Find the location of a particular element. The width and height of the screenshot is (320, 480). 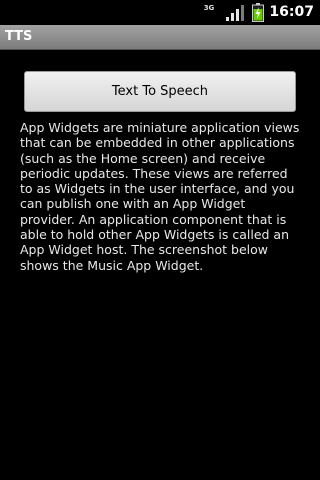

app-title-bar: TTS is located at coordinates (160, 37).